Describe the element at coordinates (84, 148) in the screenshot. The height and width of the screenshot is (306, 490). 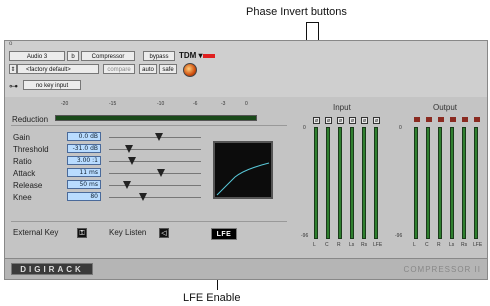
I see `param-value-threshold: -31.0 dB` at that location.